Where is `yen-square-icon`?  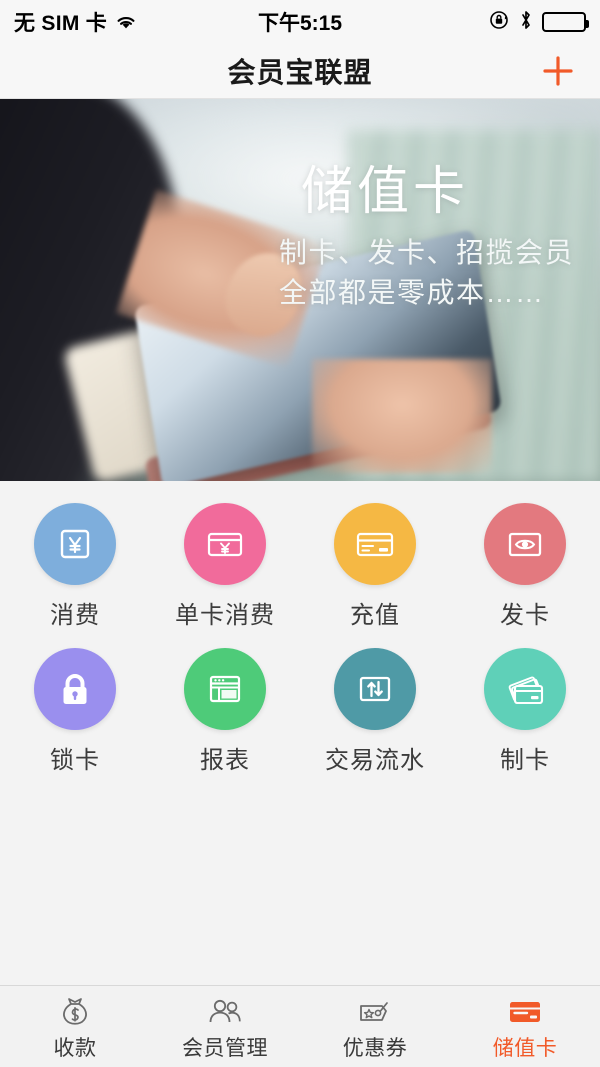
yen-square-icon is located at coordinates (75, 544).